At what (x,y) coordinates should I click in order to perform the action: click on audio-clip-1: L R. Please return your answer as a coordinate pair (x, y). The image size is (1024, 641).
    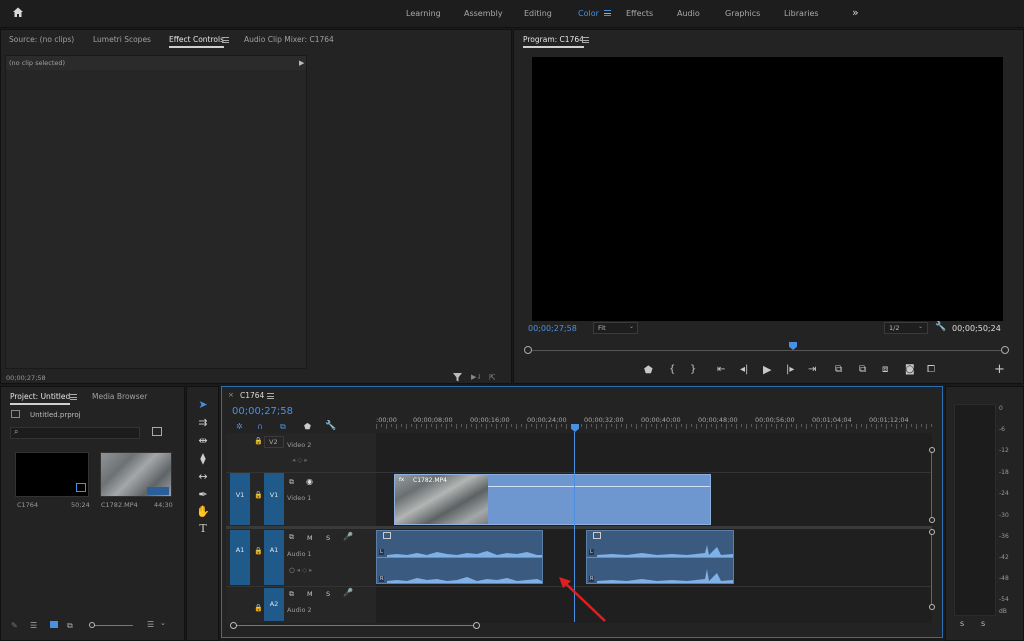
    Looking at the image, I should click on (459, 557).